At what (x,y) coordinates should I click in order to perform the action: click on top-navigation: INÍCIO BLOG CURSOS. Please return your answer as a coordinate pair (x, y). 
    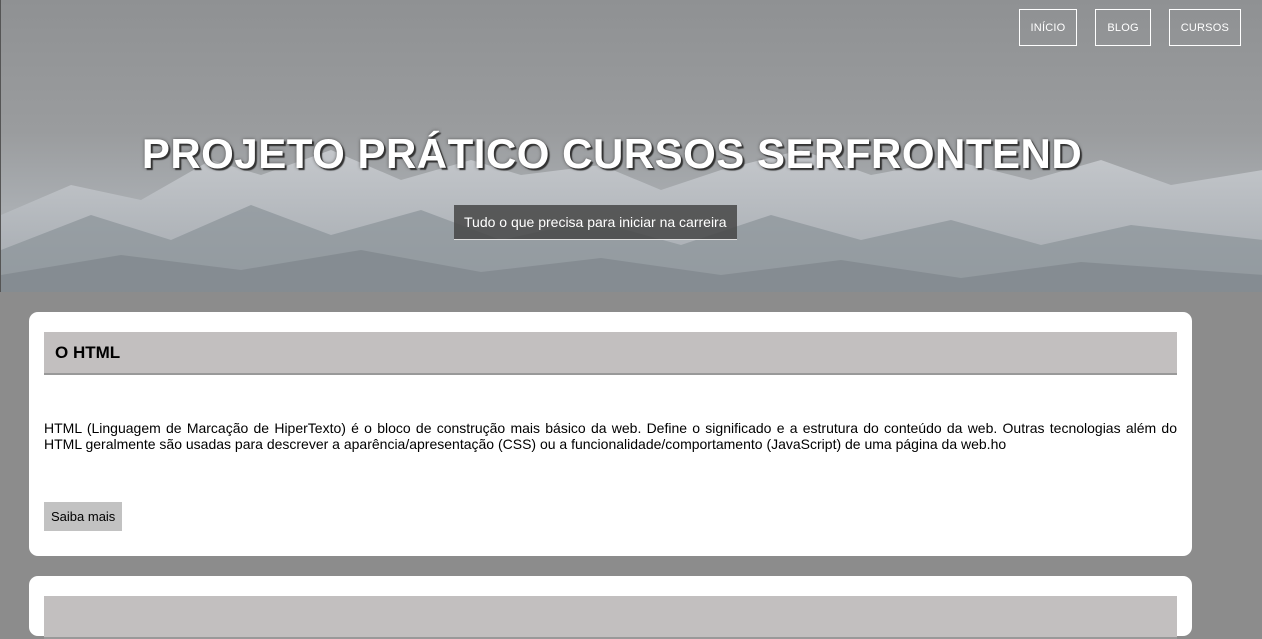
    Looking at the image, I should click on (1129, 27).